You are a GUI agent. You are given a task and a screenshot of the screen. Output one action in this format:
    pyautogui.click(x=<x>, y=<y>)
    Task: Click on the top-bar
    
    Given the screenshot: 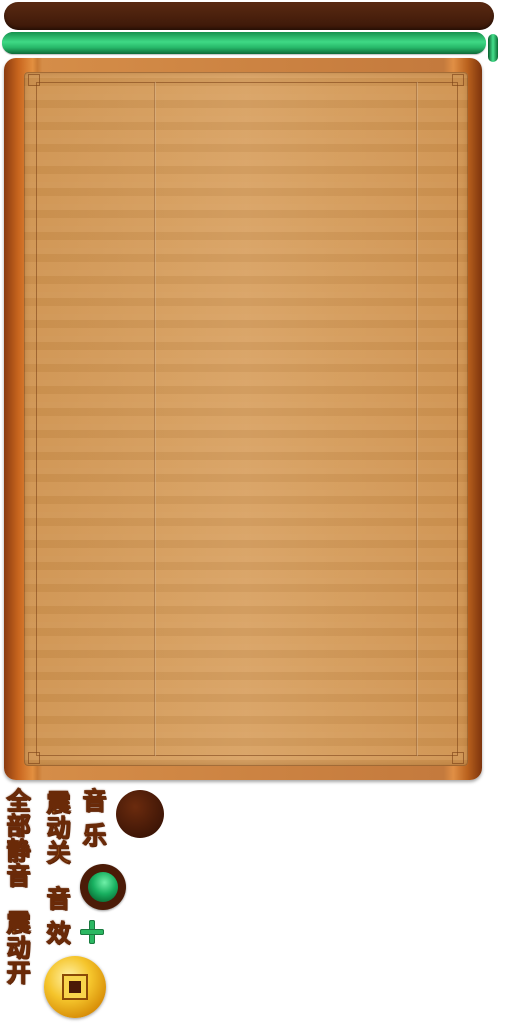 What is the action you would take?
    pyautogui.click(x=249, y=16)
    